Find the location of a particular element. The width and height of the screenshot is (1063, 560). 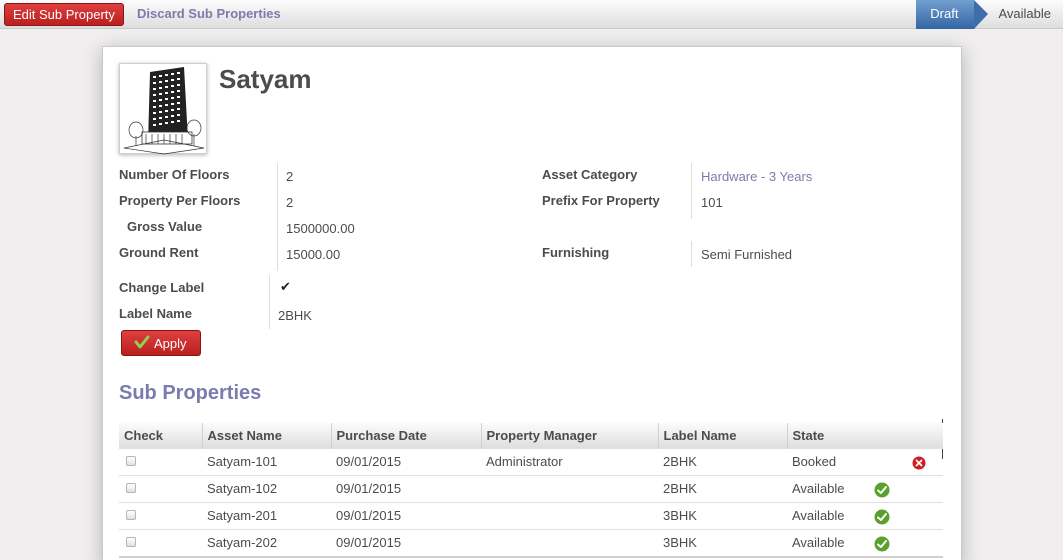

right-column-divider-top is located at coordinates (691, 191).